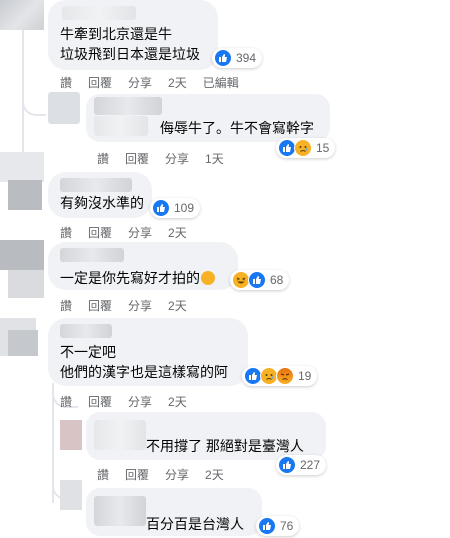  Describe the element at coordinates (137, 278) in the screenshot. I see `comment-text: 一定是你先寫好才拍的` at that location.